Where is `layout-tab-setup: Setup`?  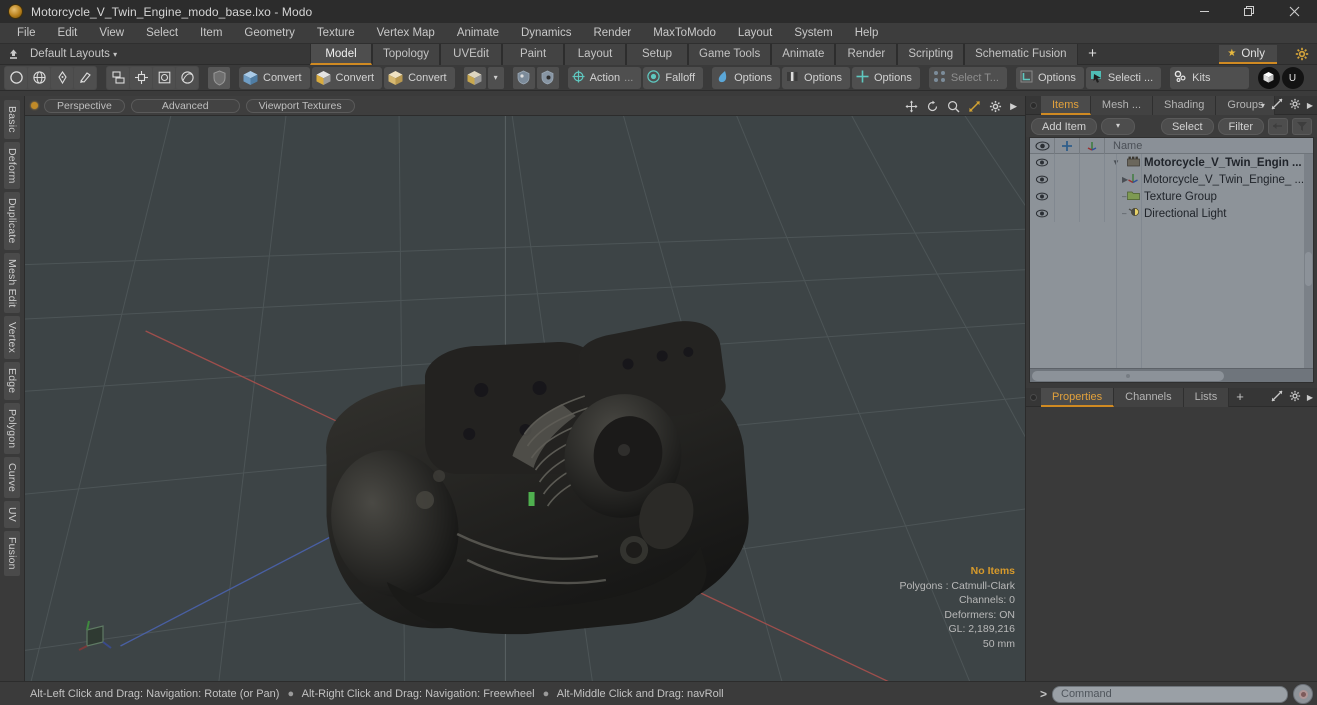 layout-tab-setup: Setup is located at coordinates (657, 54).